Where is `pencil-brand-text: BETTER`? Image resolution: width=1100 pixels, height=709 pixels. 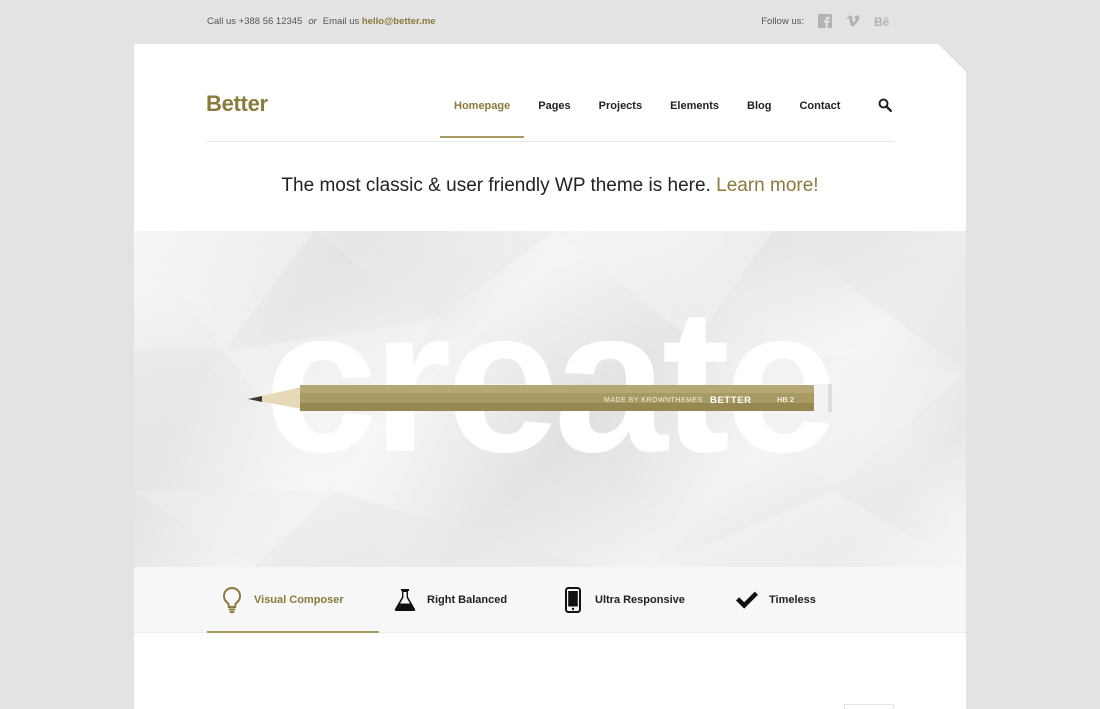
pencil-brand-text: BETTER is located at coordinates (731, 400).